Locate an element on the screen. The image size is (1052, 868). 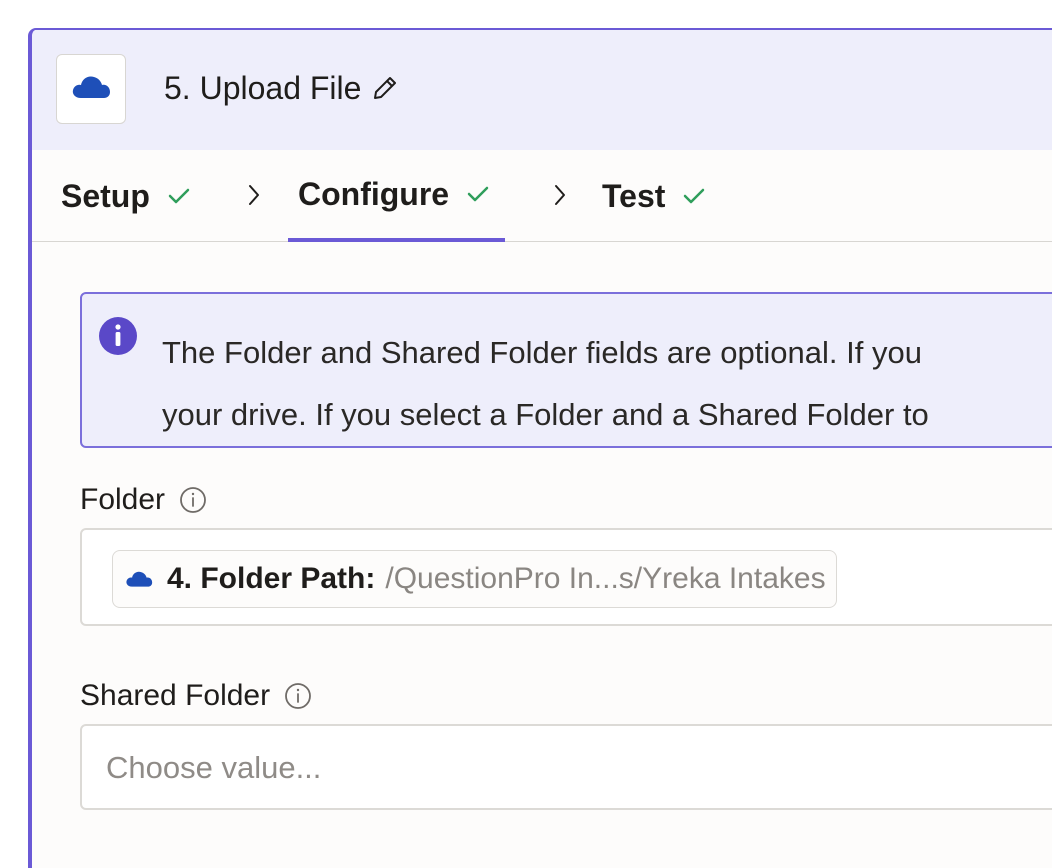
tab-configure: Configure is located at coordinates (397, 196).